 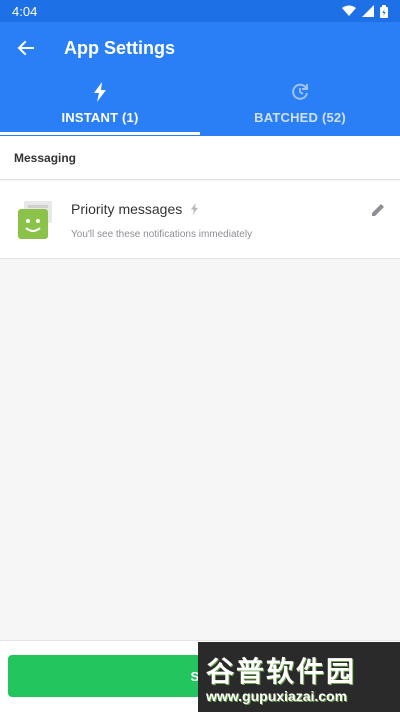 I want to click on card-title: Priority messages, so click(x=127, y=209).